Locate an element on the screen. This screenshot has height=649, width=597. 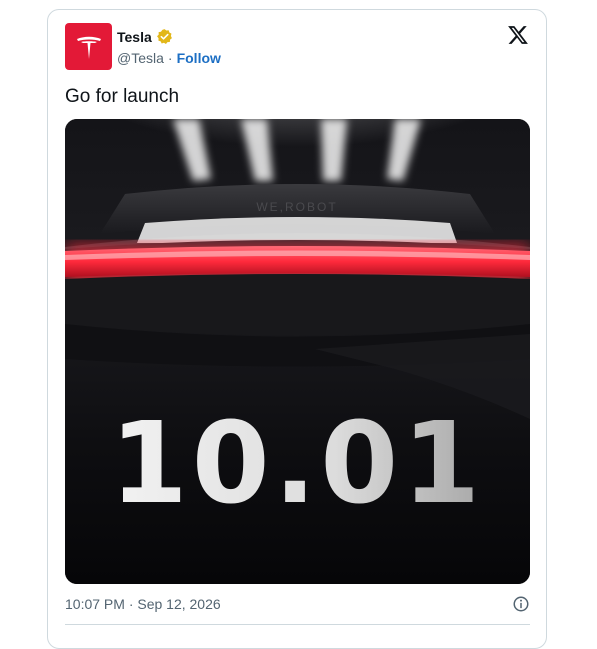
avatar is located at coordinates (88, 46).